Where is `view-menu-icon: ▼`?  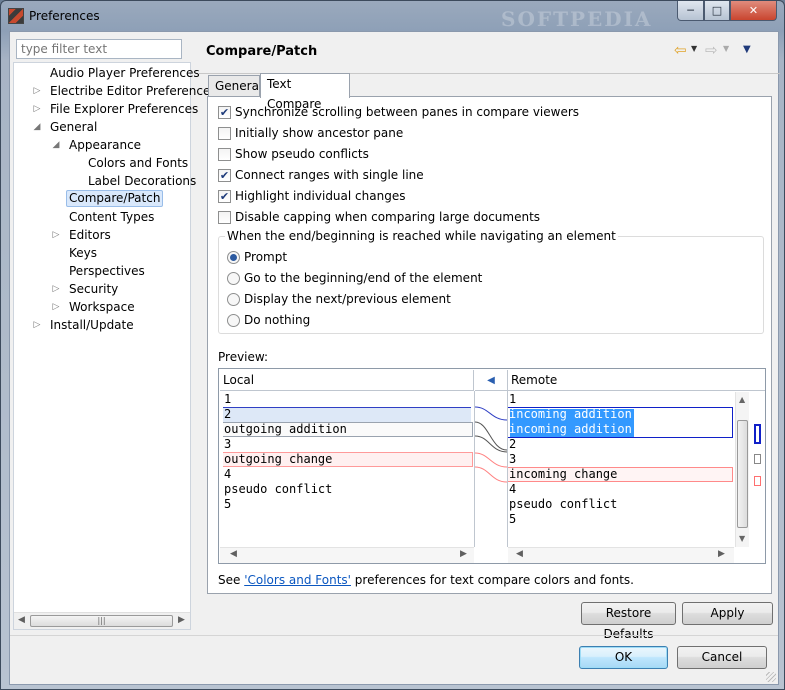 view-menu-icon: ▼ is located at coordinates (747, 49).